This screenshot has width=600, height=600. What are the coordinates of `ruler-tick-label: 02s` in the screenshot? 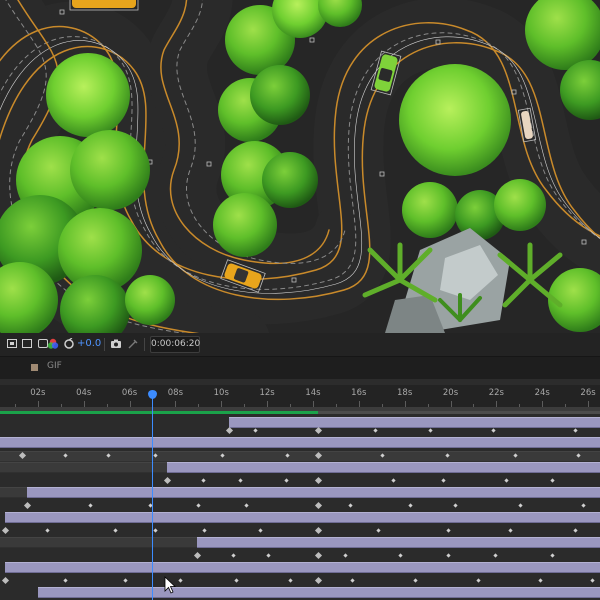 It's located at (38, 393).